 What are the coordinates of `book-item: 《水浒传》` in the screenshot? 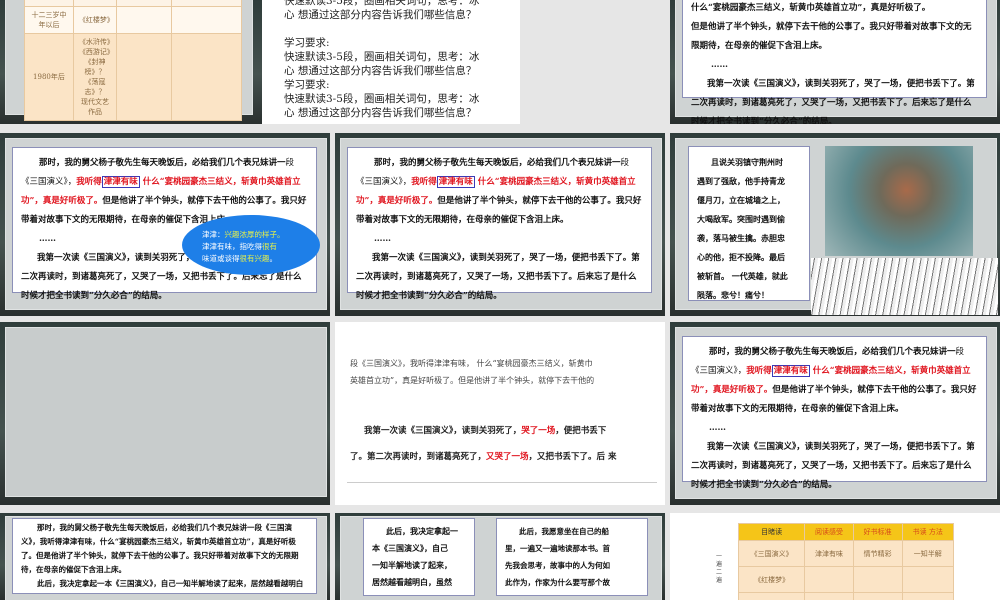 It's located at (96, 42).